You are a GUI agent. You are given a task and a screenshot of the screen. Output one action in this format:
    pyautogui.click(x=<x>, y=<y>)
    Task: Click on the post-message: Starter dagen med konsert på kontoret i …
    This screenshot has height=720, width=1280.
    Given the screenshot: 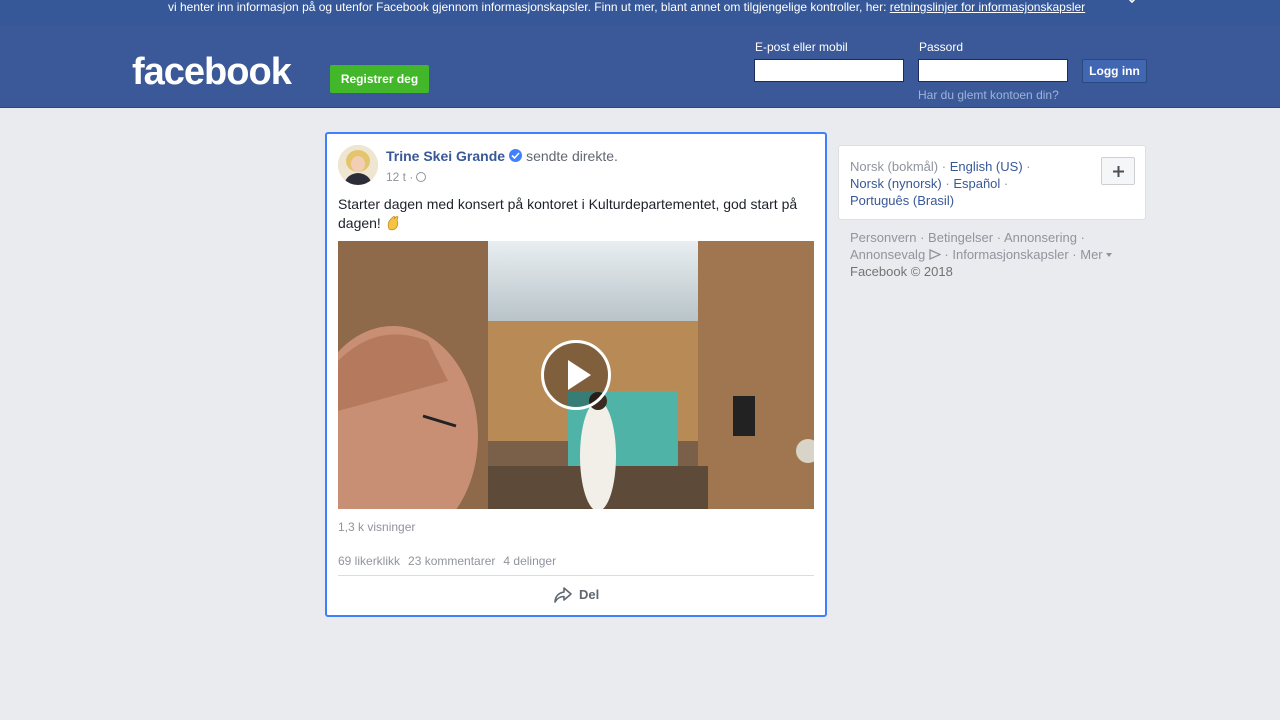 What is the action you would take?
    pyautogui.click(x=573, y=214)
    